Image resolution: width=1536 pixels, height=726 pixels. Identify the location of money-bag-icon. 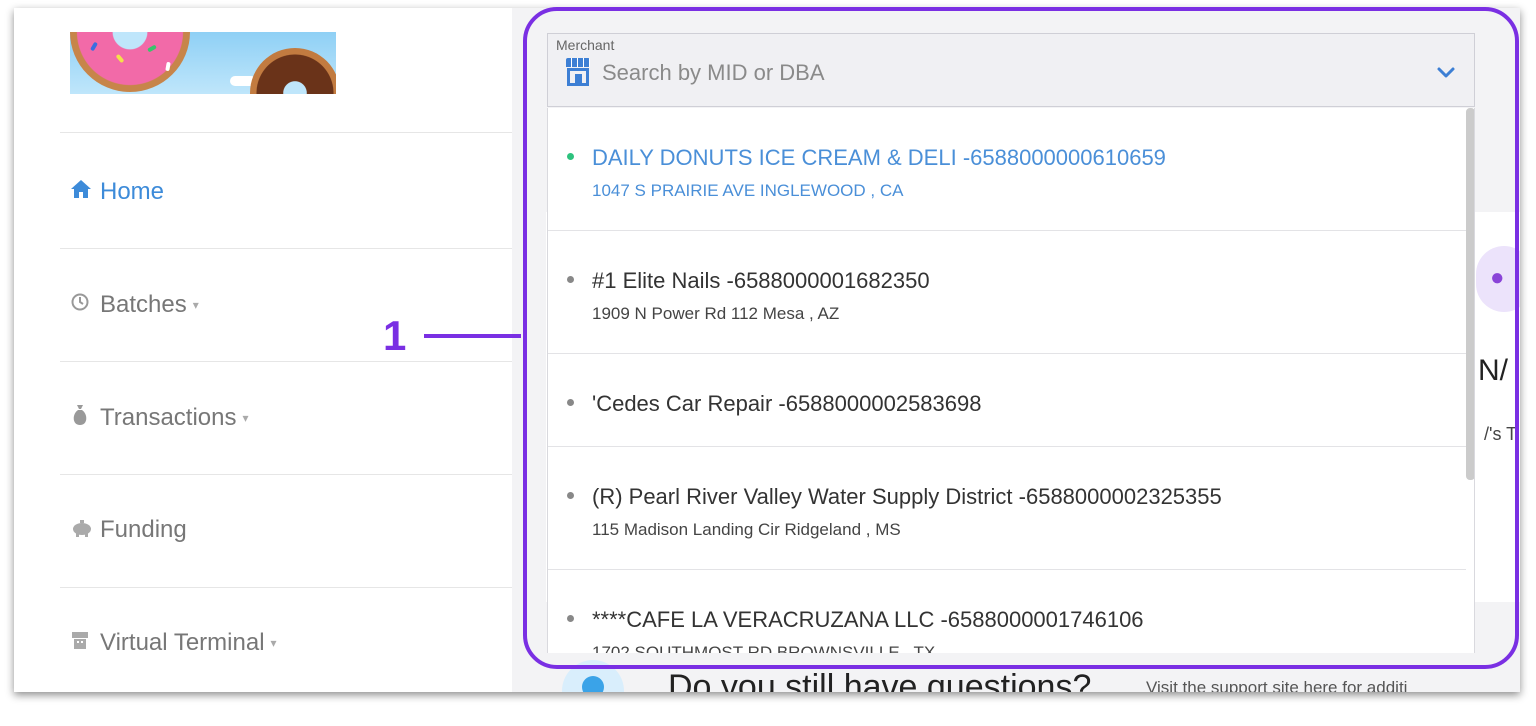
(85, 418).